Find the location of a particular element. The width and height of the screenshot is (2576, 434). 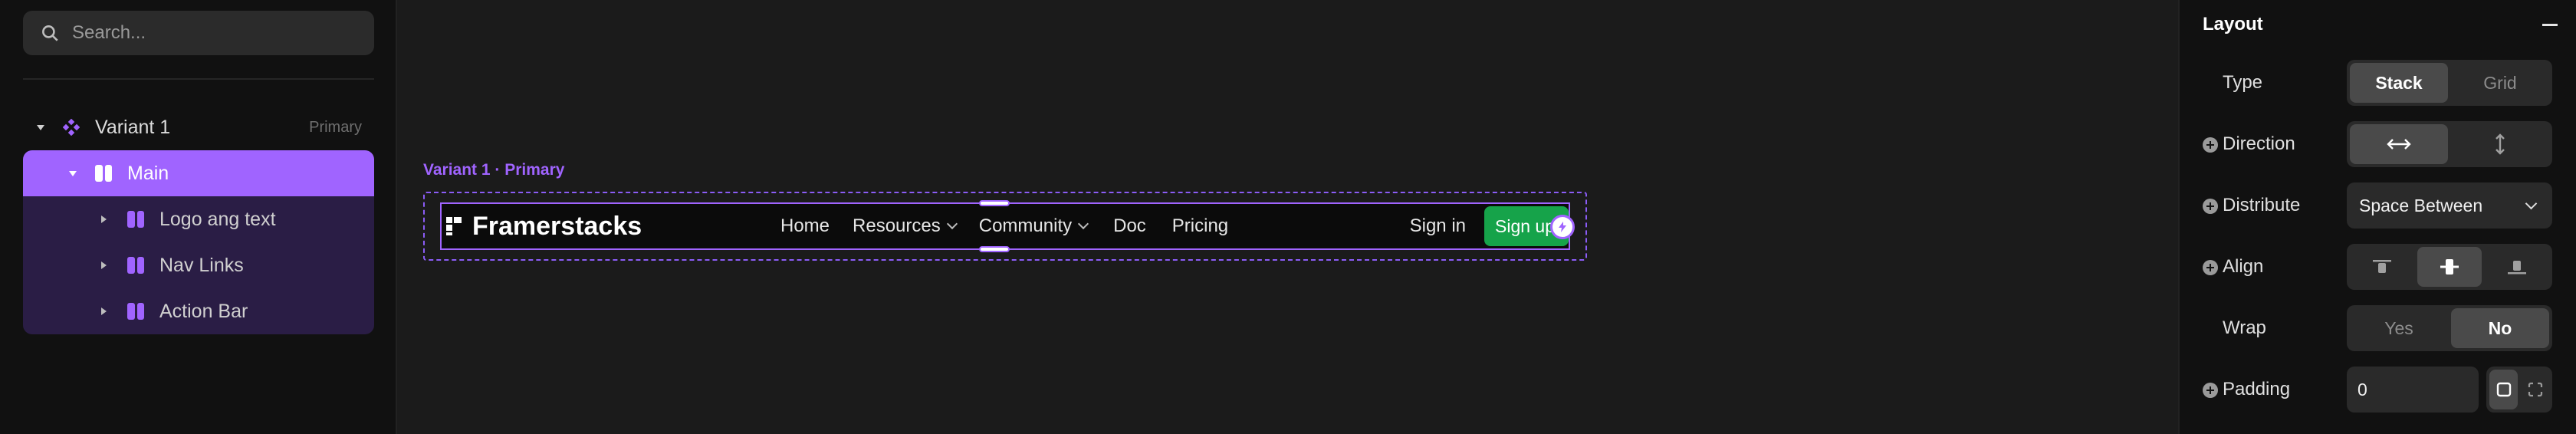

type-stack-option: Stack is located at coordinates (2399, 83).